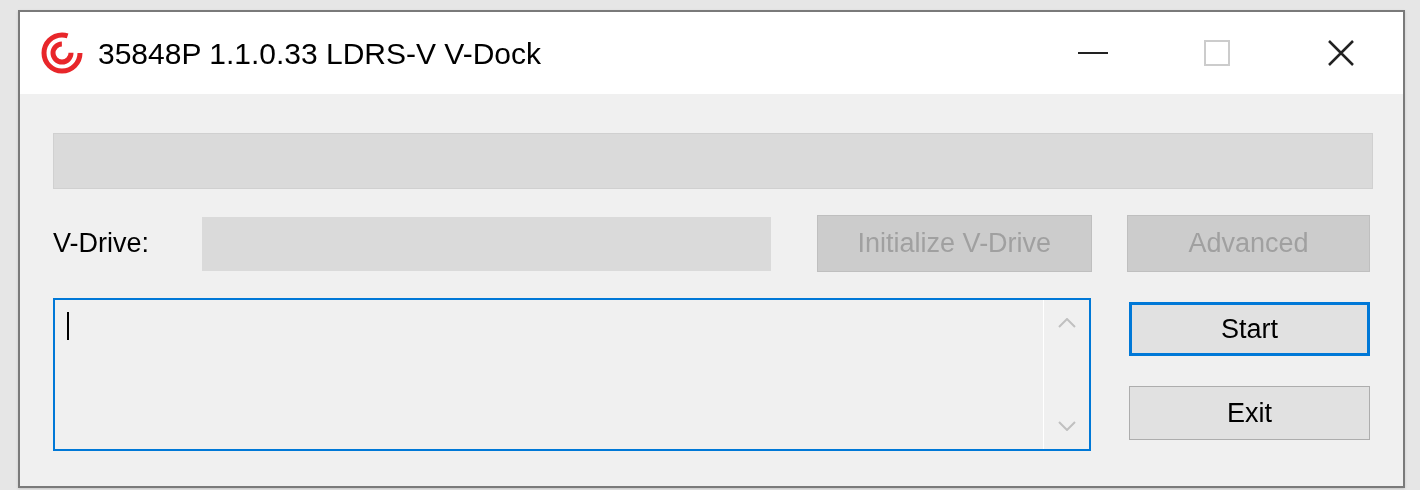  I want to click on window-title: 35848P 1.1.0.33 LDRS-V V-Dock, so click(320, 53).